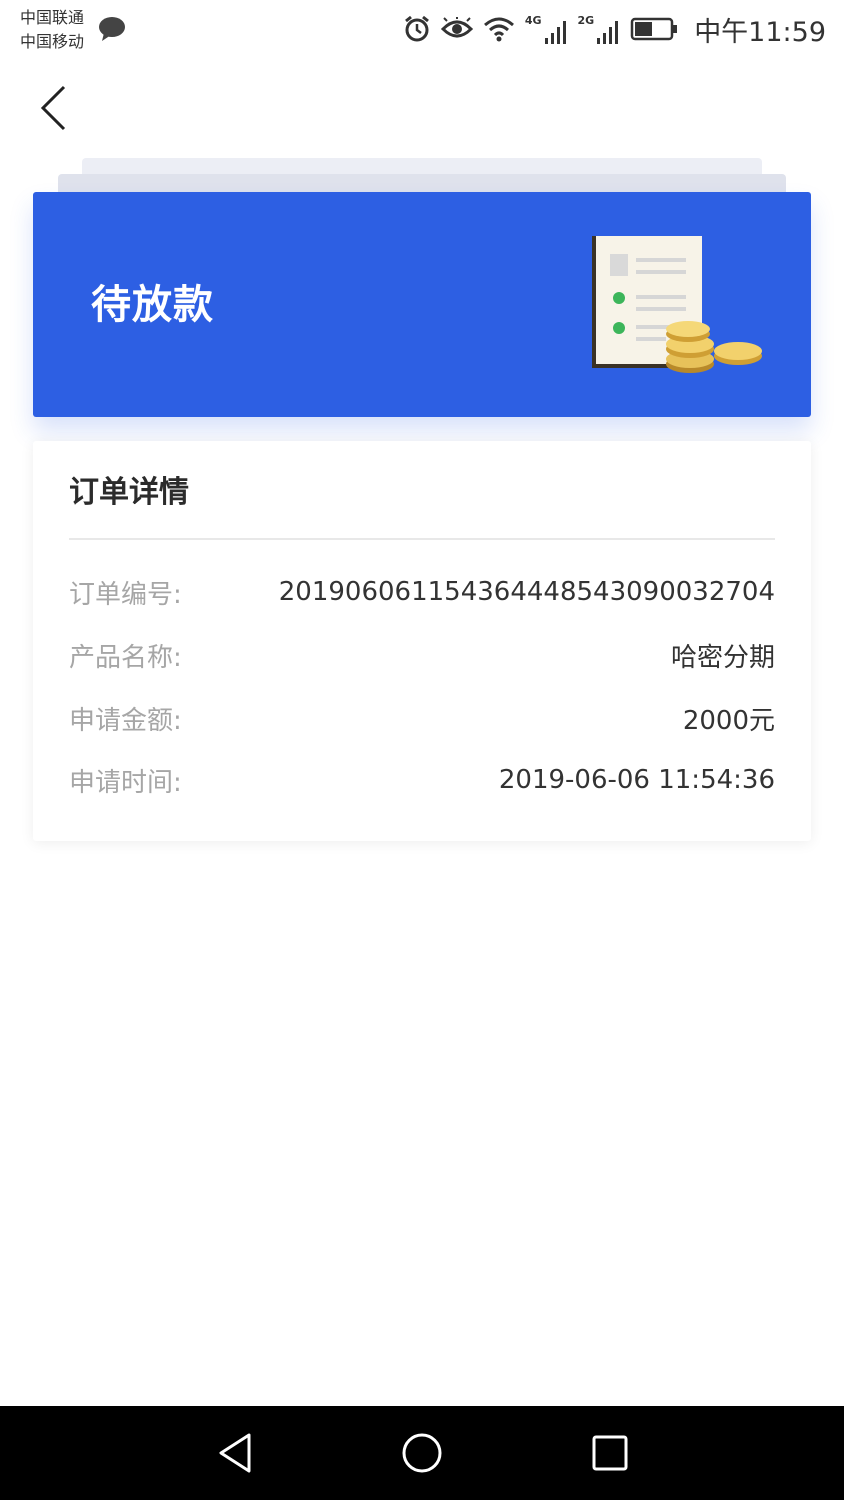  I want to click on row-value: 2019-06-06 11:54:36, so click(636, 780).